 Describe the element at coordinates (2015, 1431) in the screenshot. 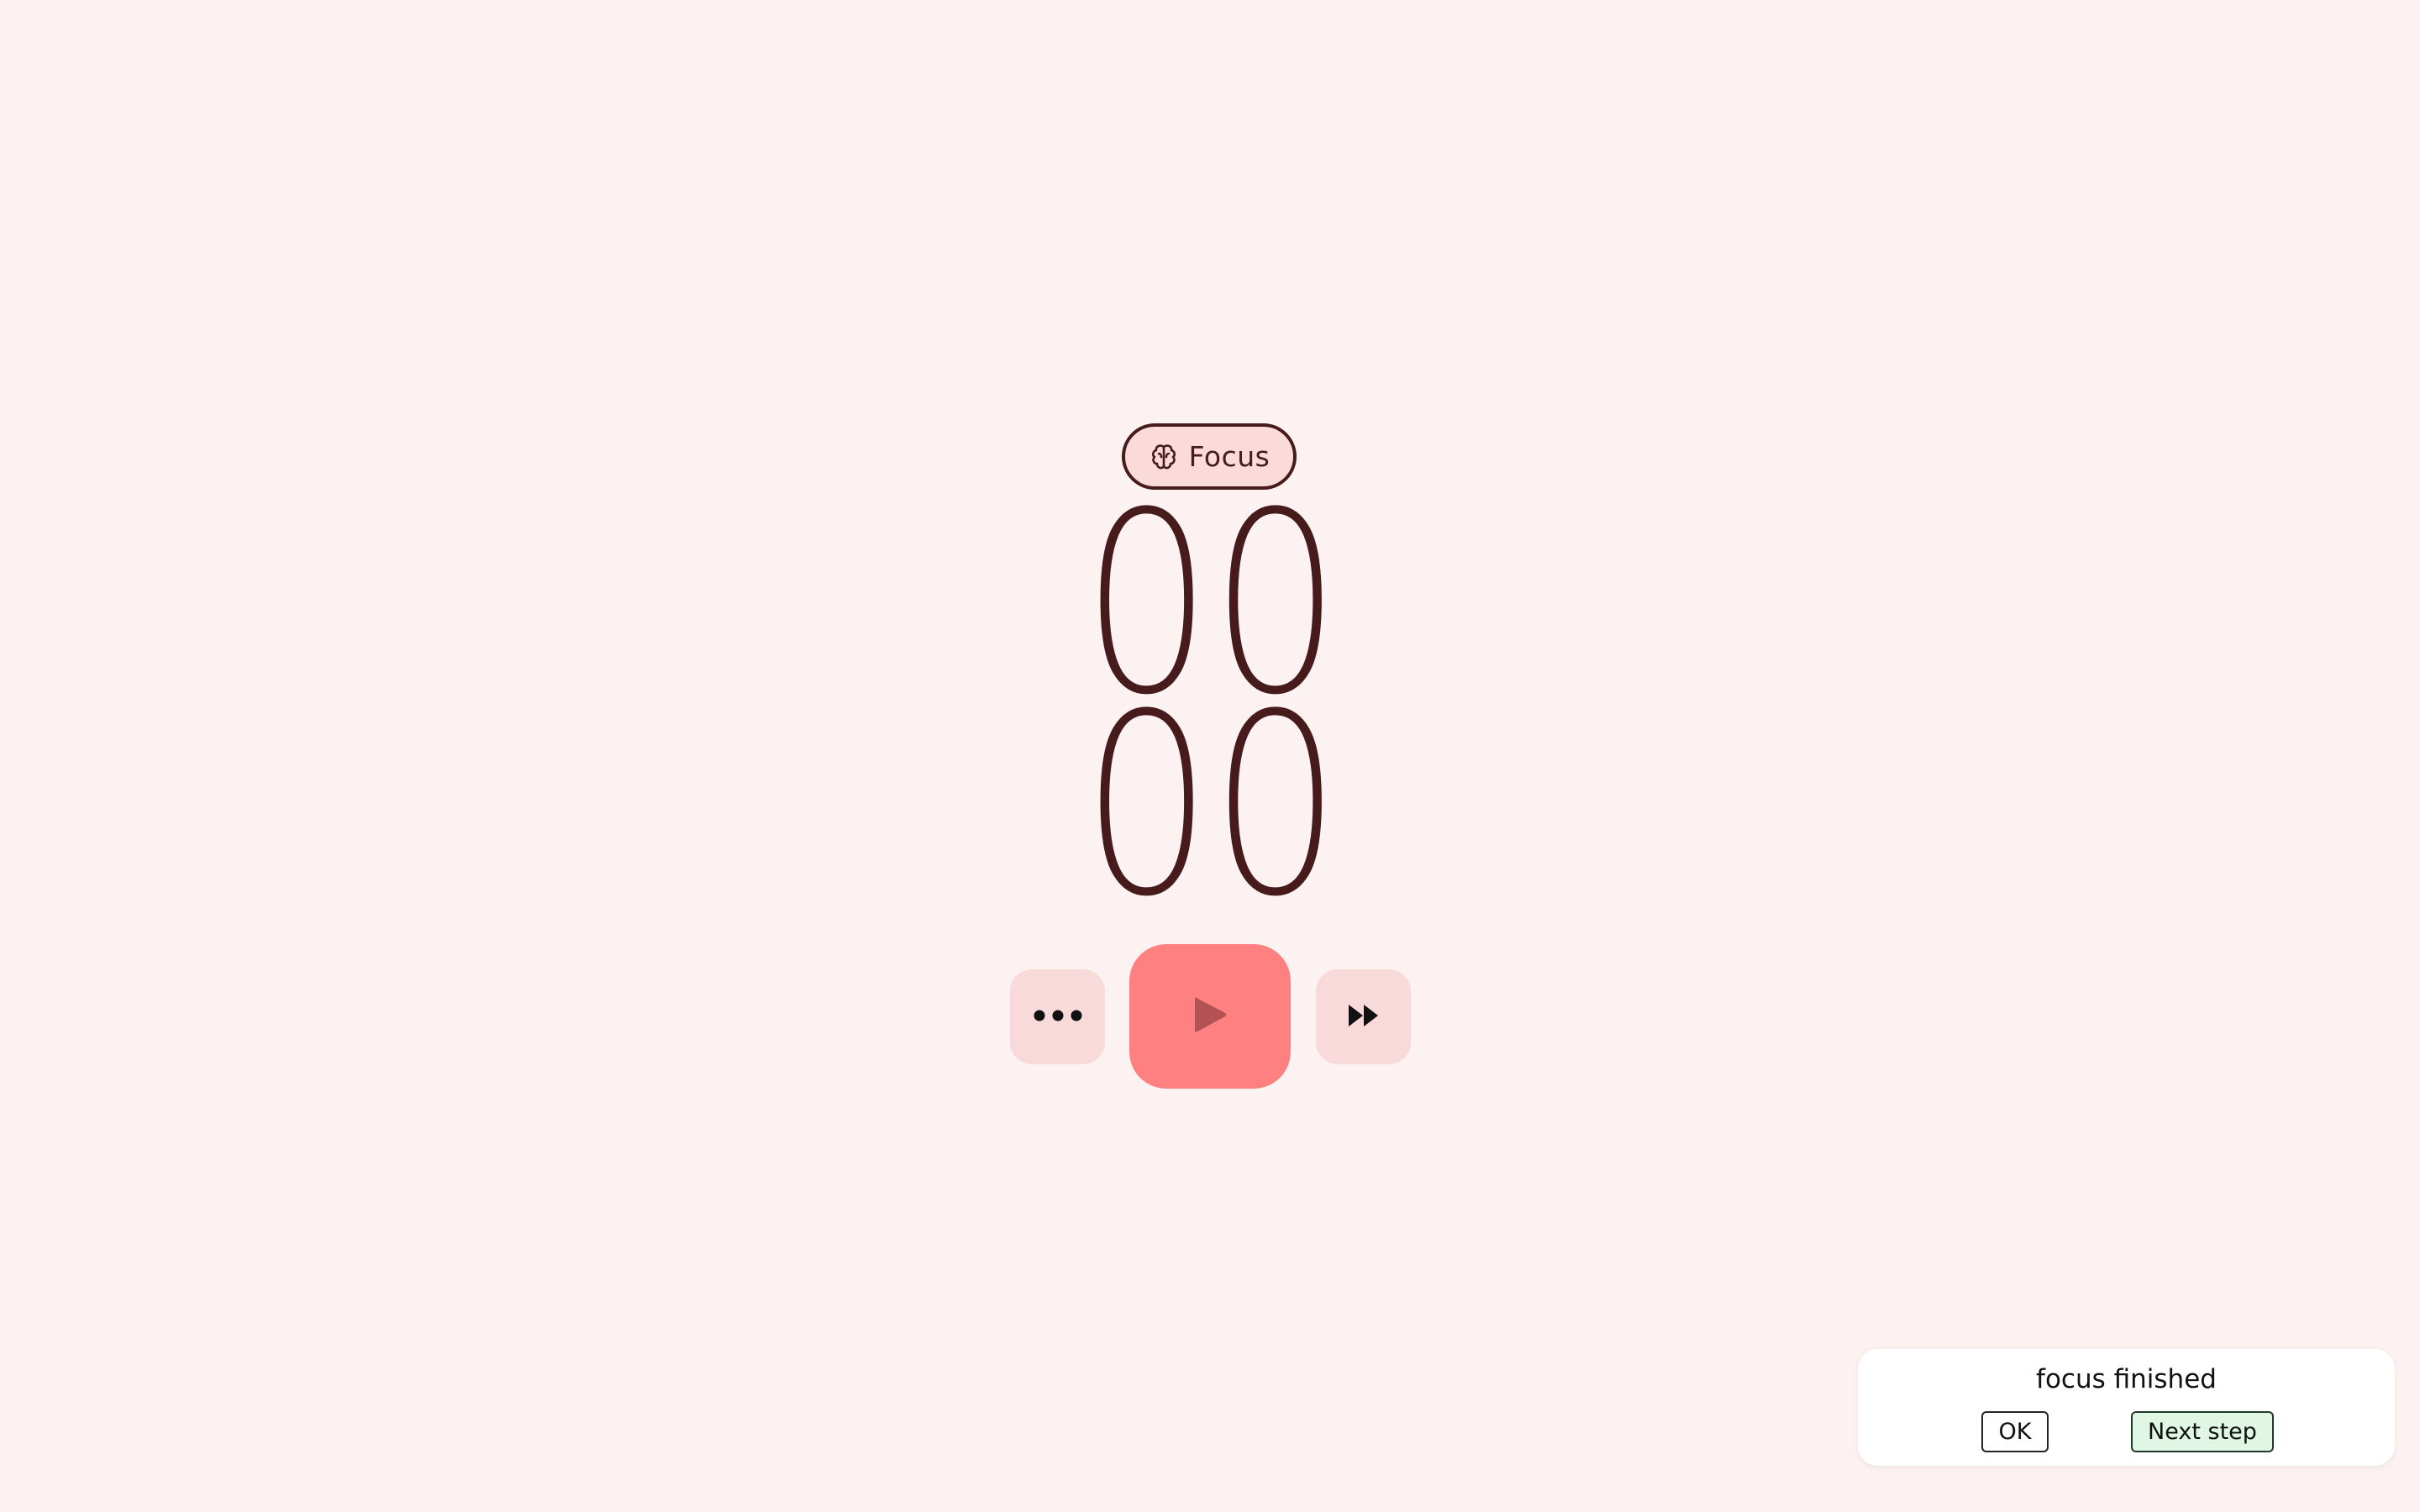

I see `ok-button: OK` at that location.